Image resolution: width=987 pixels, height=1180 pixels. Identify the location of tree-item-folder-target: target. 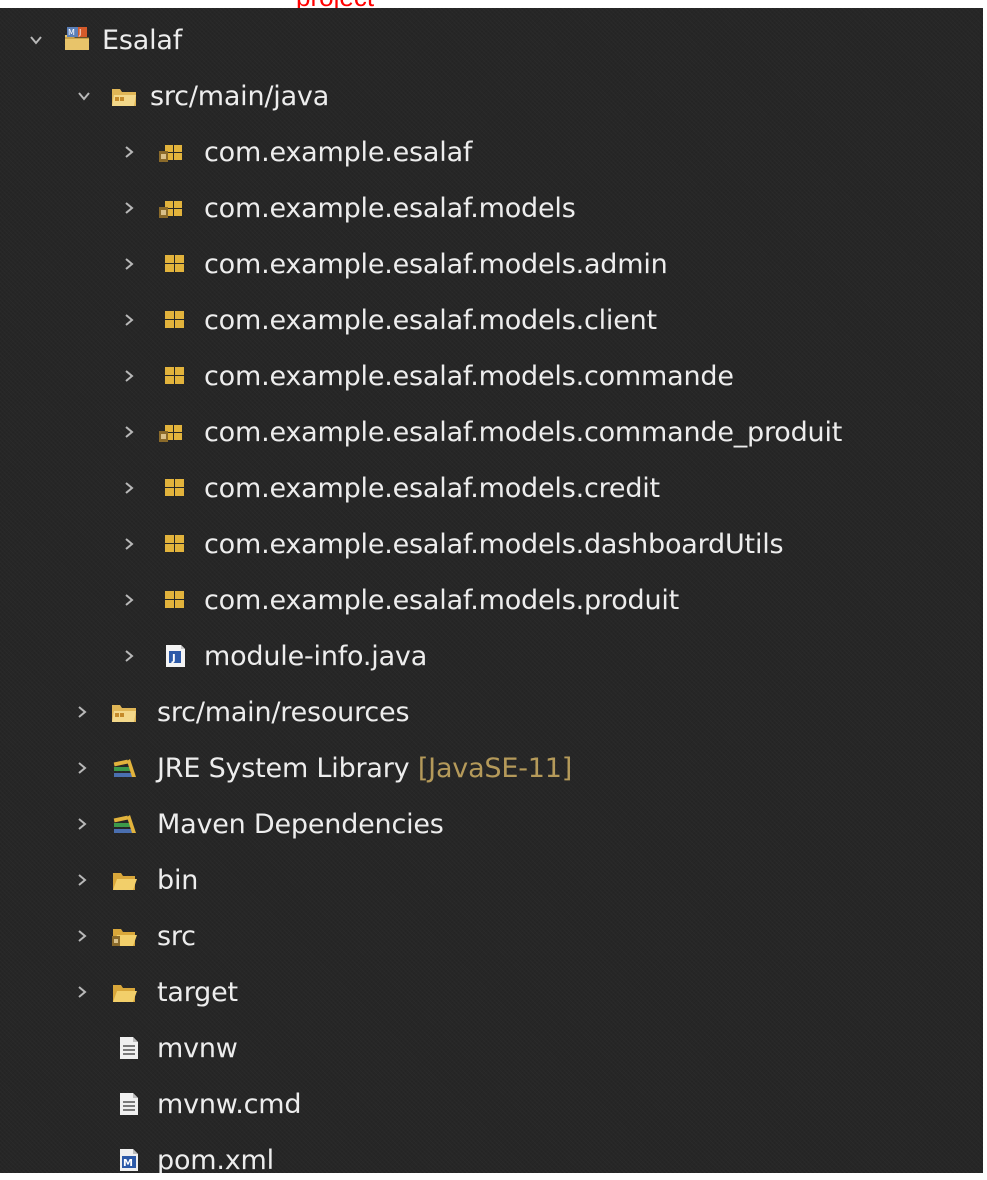
(491, 992).